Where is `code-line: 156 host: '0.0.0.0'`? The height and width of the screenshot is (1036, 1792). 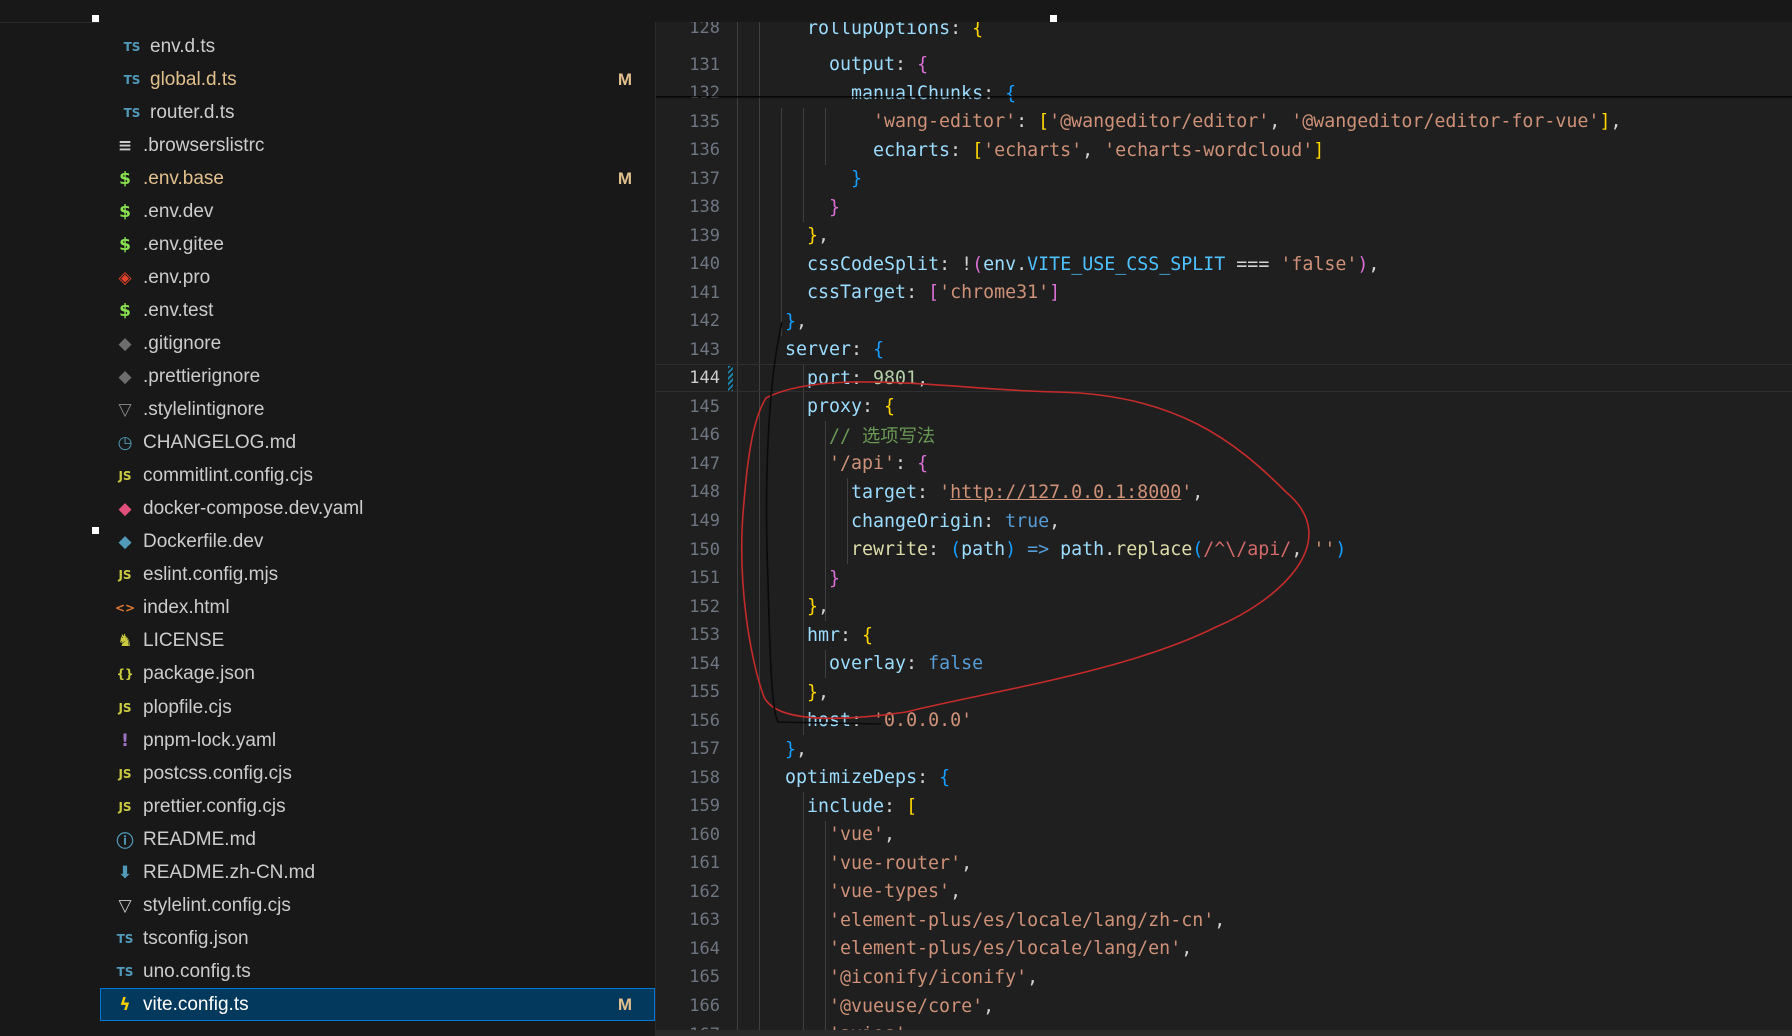
code-line: 156 host: '0.0.0.0' is located at coordinates (1224, 721).